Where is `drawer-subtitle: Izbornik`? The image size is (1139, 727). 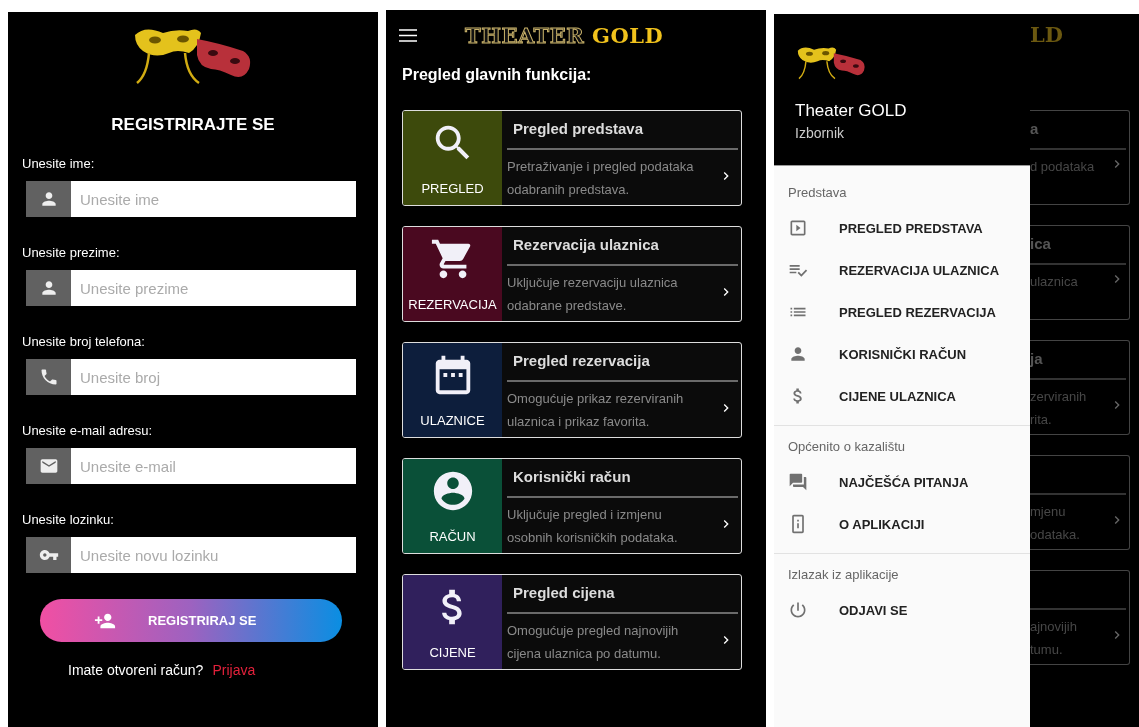
drawer-subtitle: Izbornik is located at coordinates (820, 133).